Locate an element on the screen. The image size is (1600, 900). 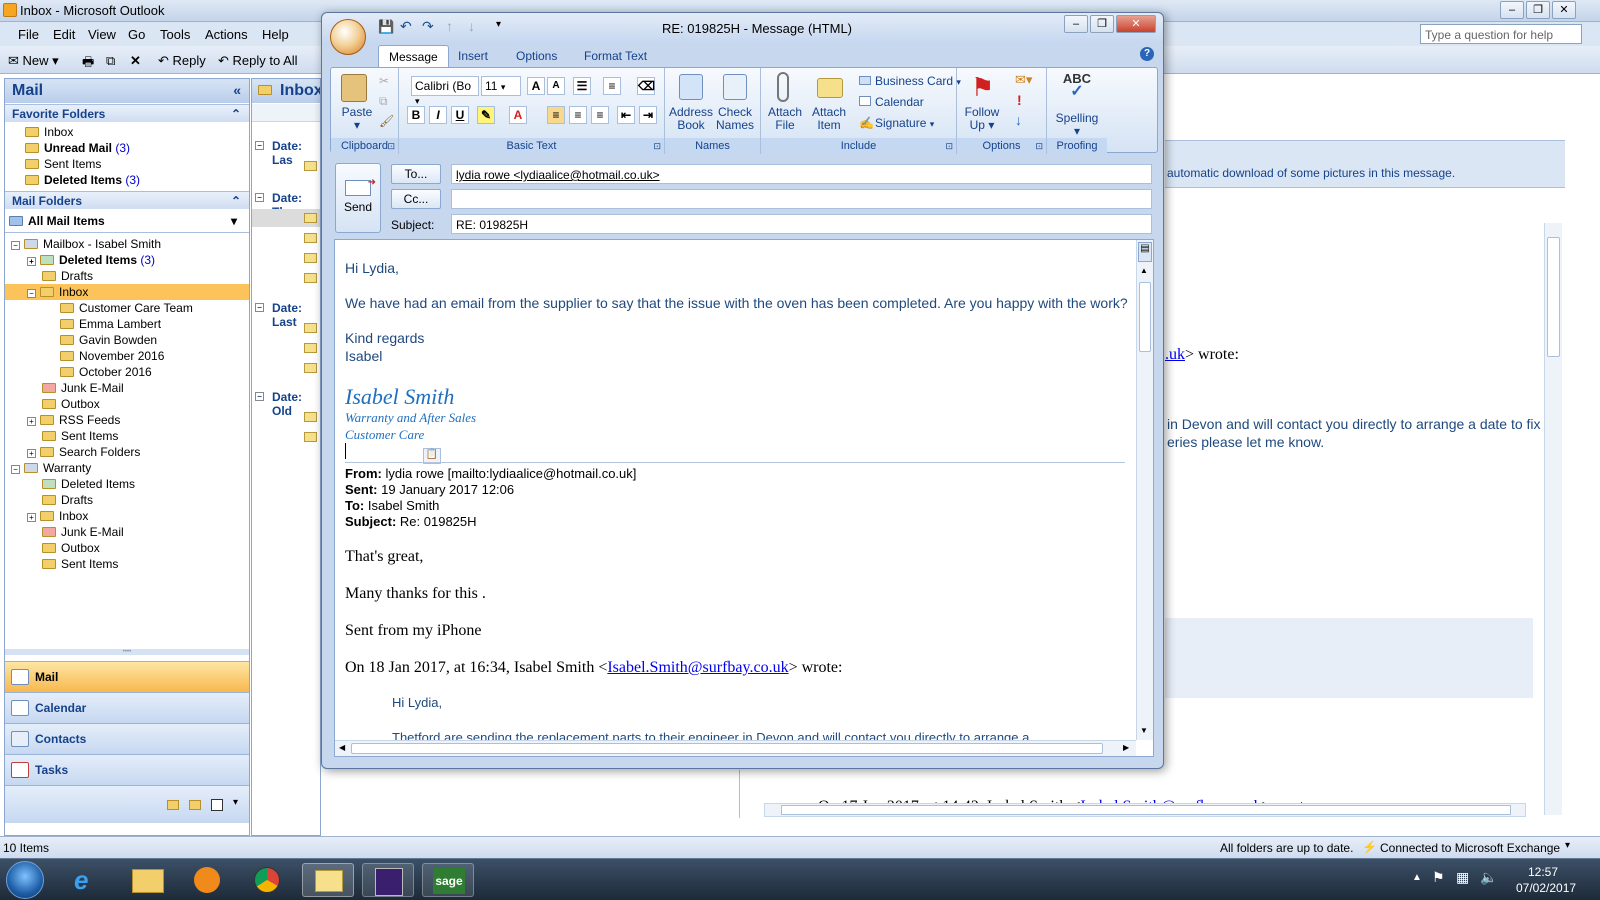
menu-help: Help is located at coordinates (275, 34).